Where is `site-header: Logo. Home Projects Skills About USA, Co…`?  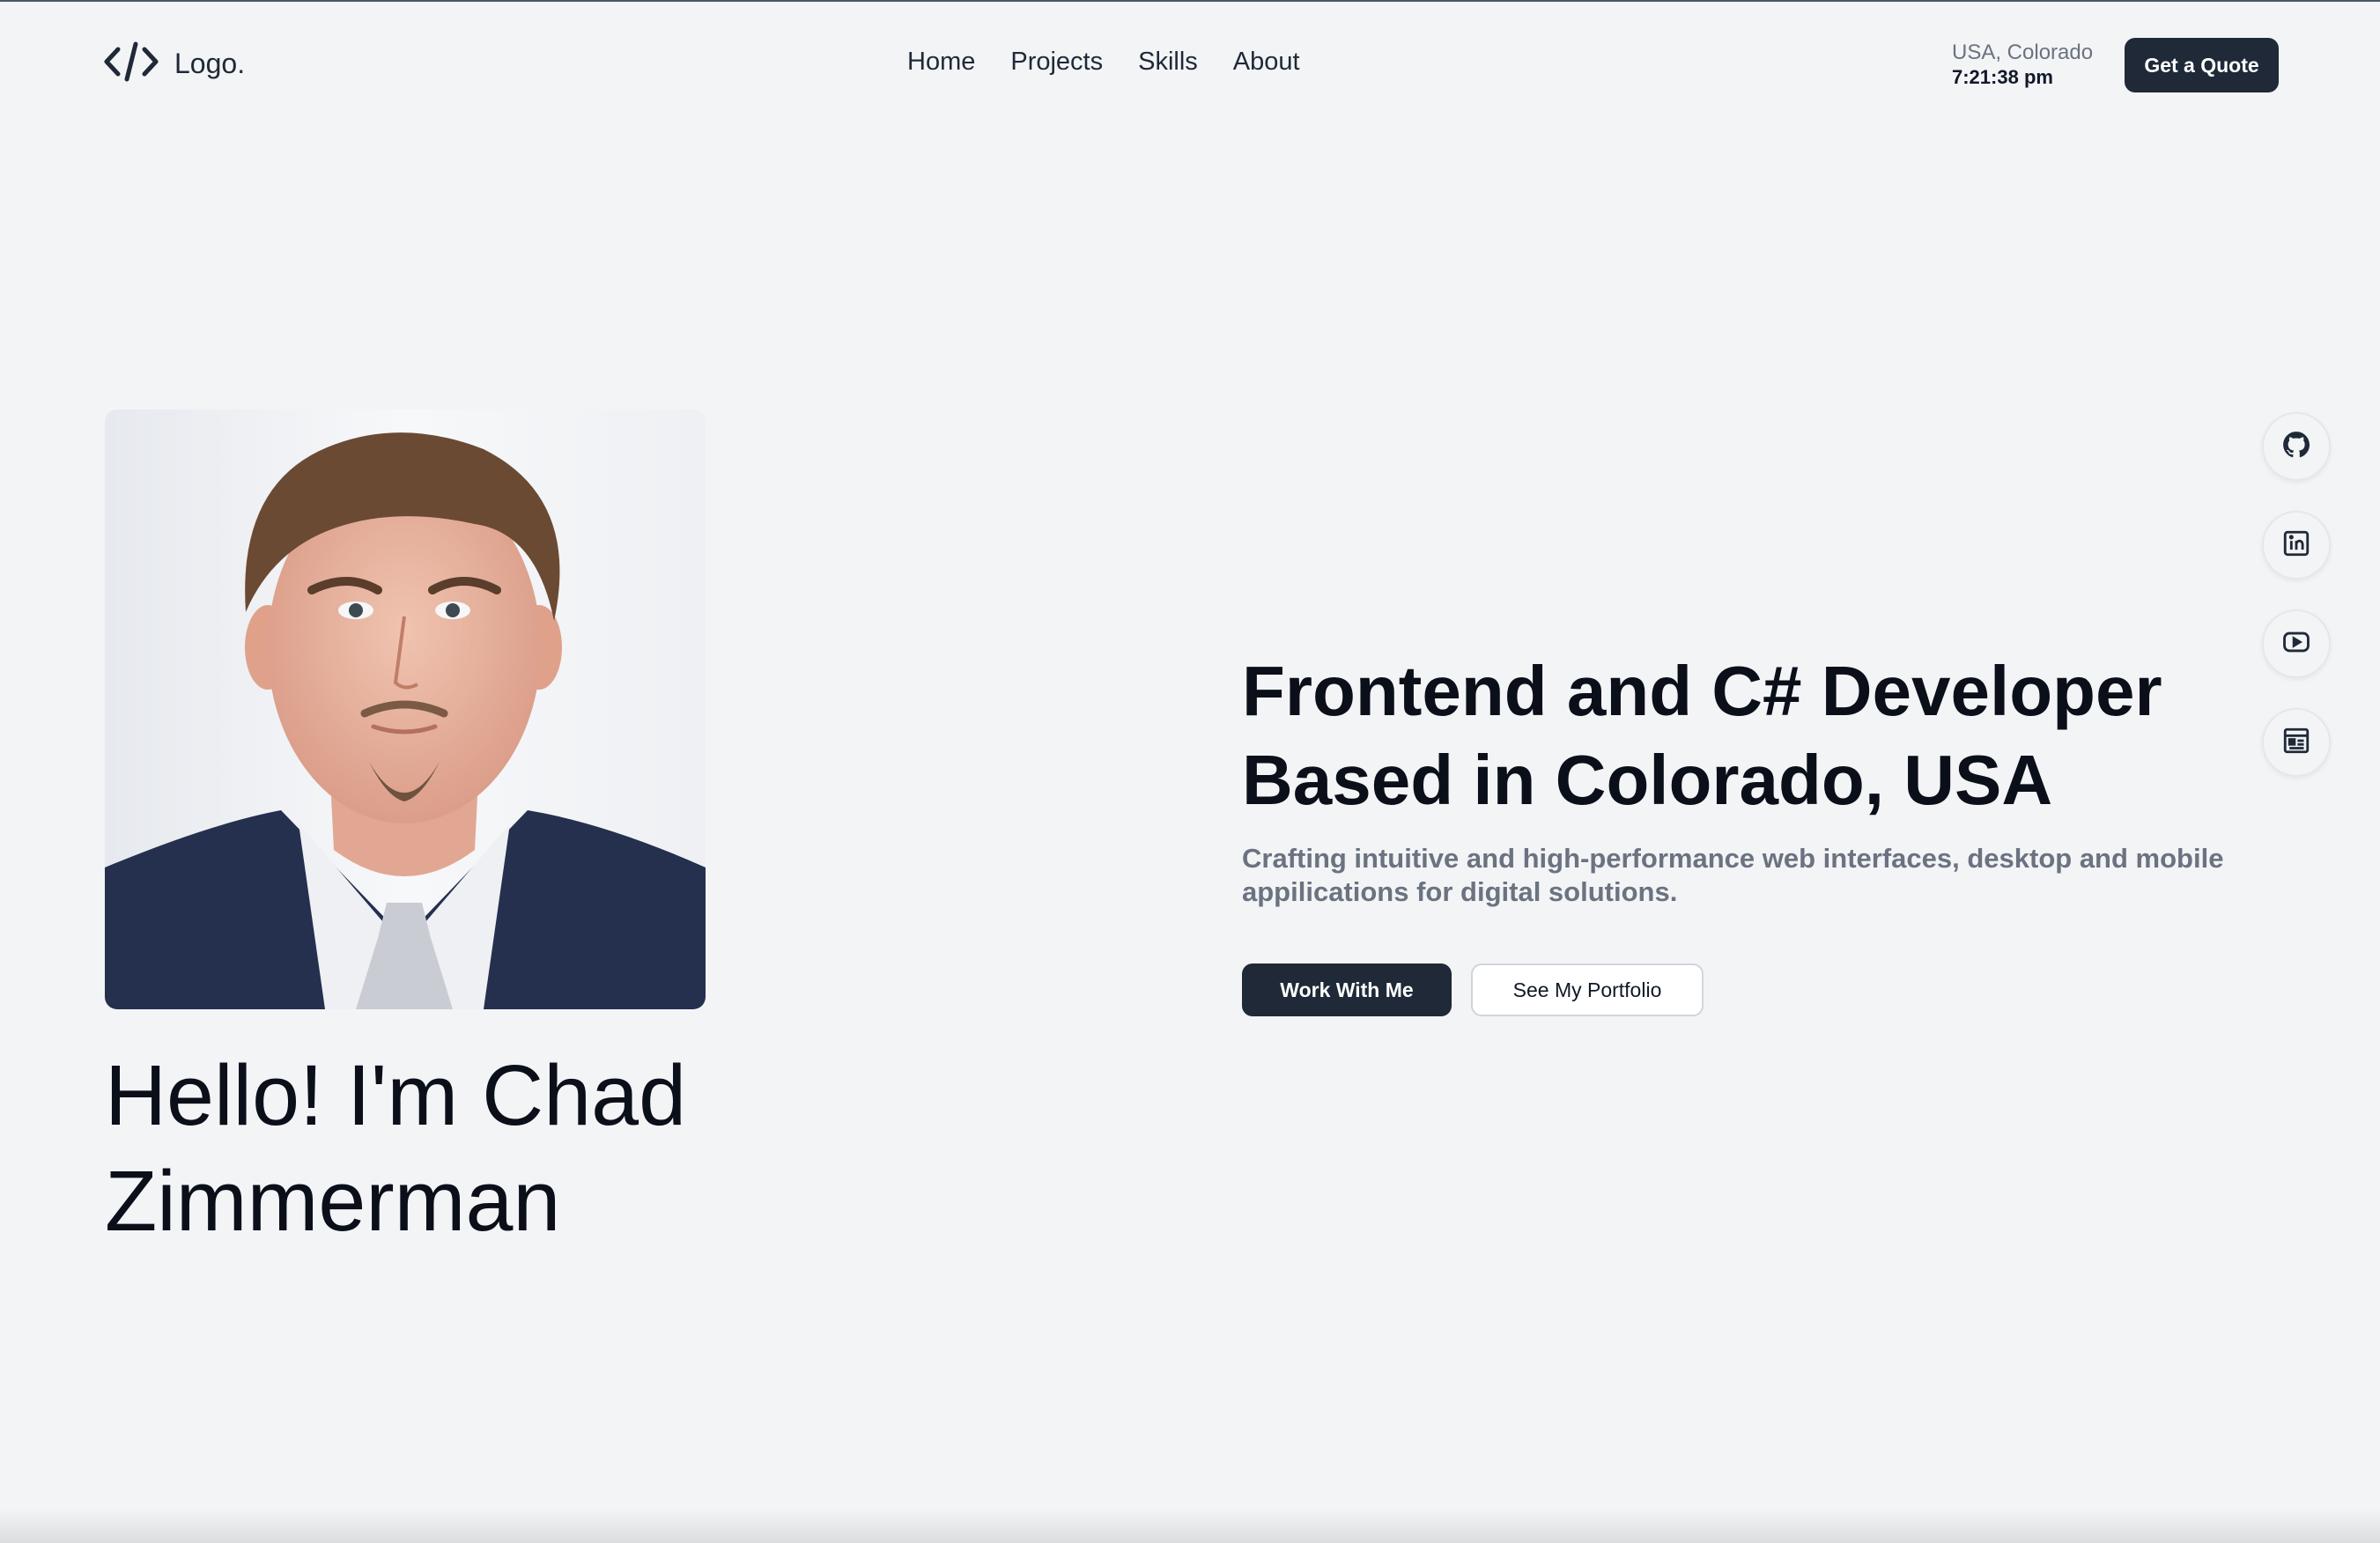
site-header: Logo. Home Projects Skills About USA, Co… is located at coordinates (1190, 64).